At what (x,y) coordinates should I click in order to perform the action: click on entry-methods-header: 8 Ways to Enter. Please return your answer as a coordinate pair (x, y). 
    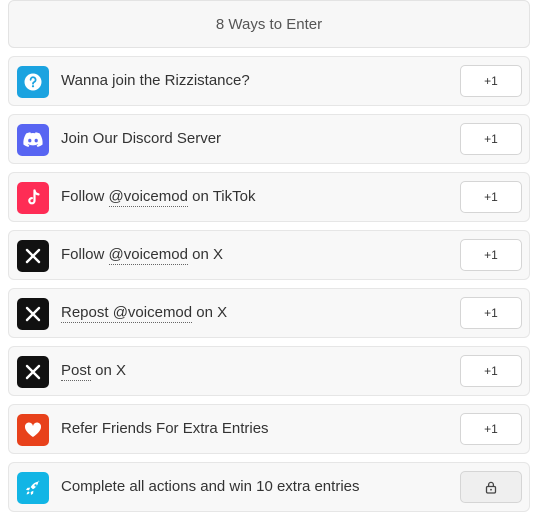
    Looking at the image, I should click on (269, 24).